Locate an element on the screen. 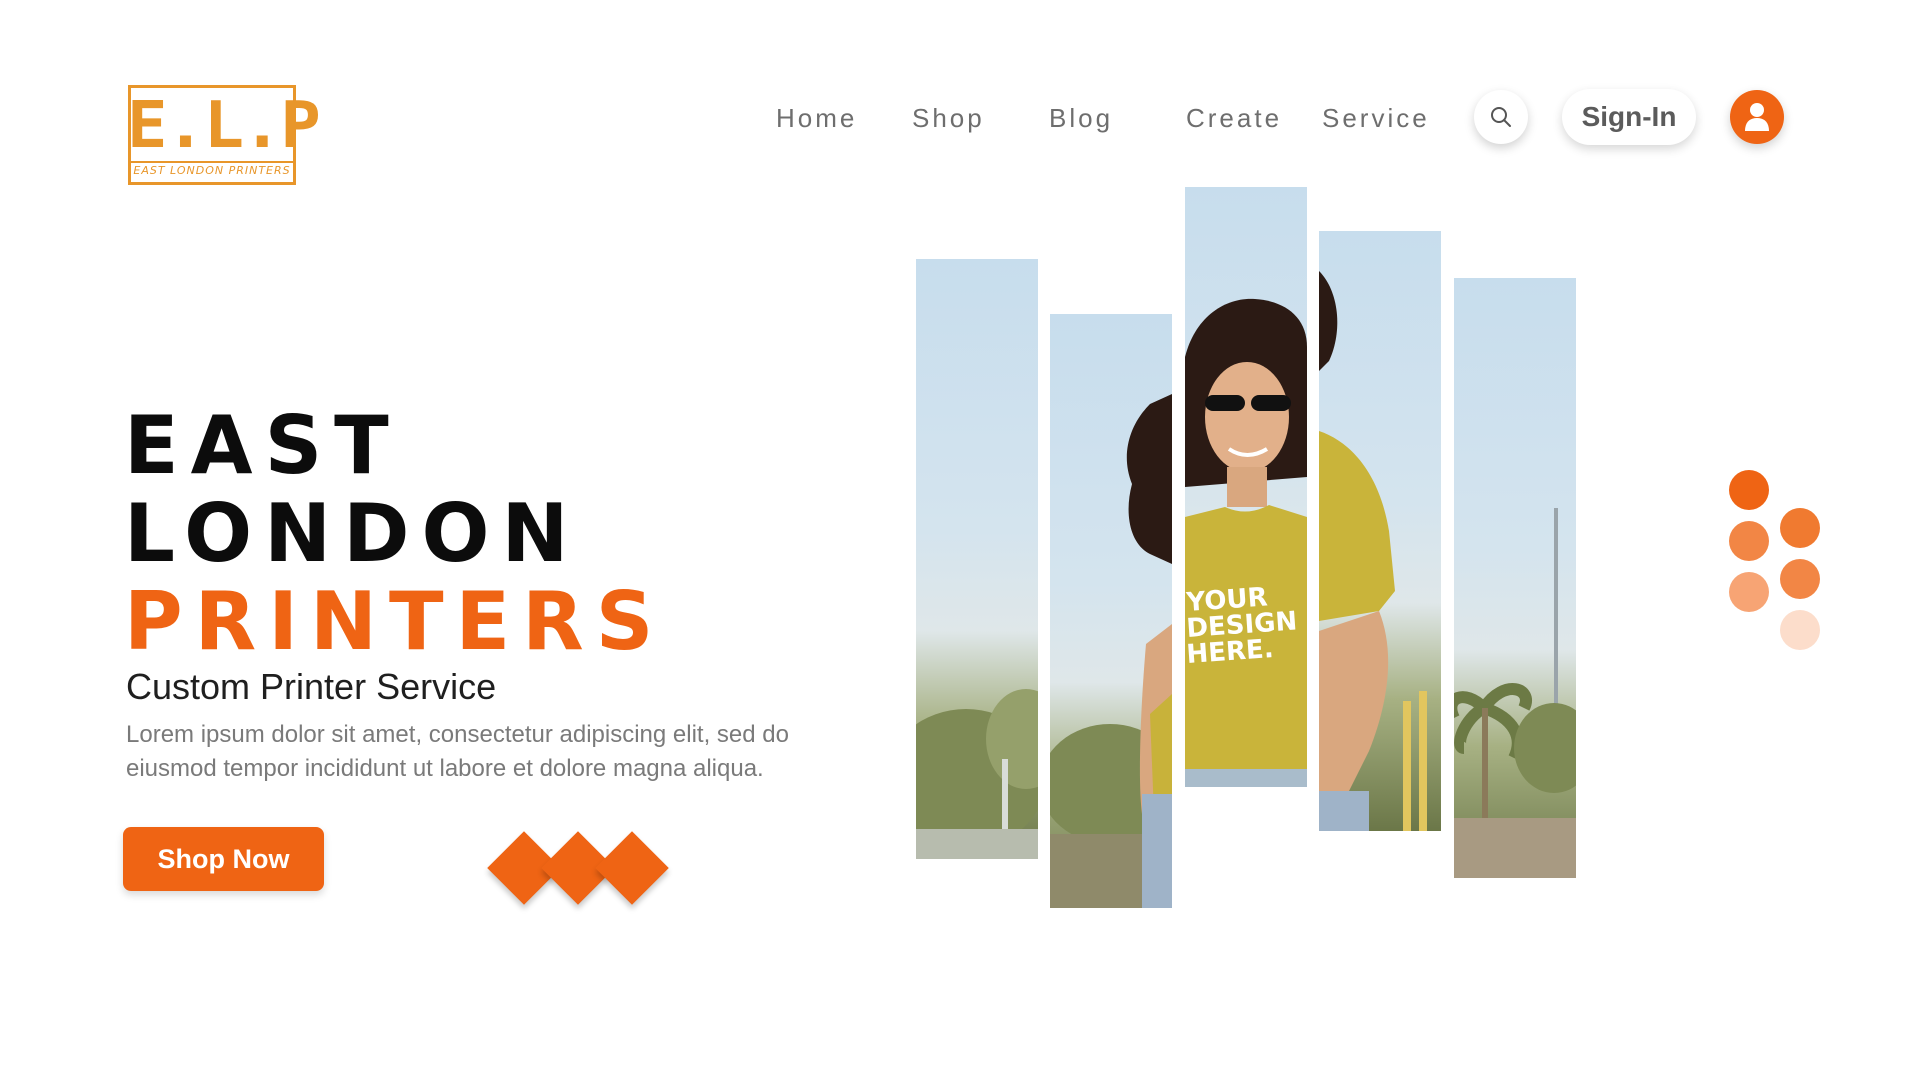 The image size is (1920, 1080). nav-item-blog: Blog is located at coordinates (1081, 118).